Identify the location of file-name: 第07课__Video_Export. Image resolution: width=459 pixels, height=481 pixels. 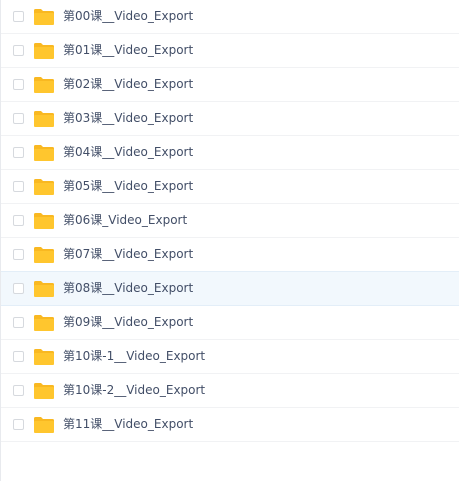
(128, 254).